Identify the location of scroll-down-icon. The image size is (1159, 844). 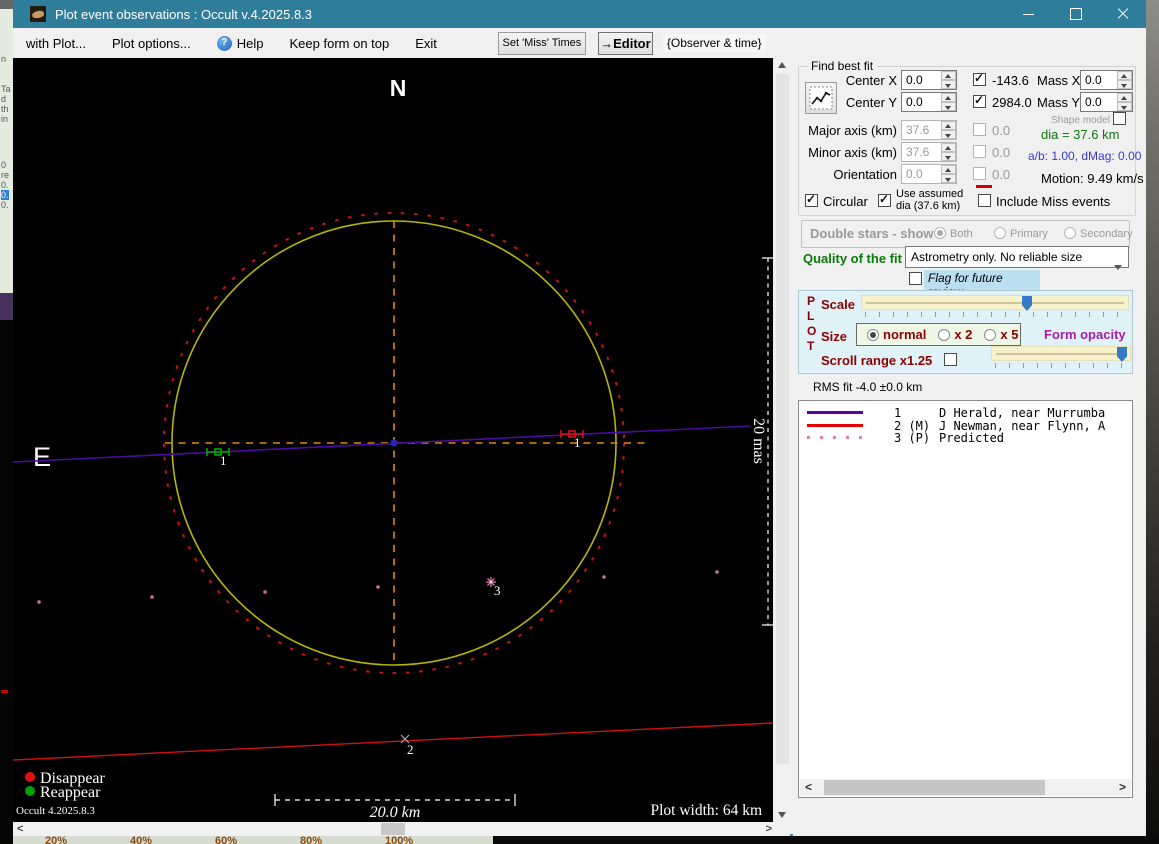
(782, 815).